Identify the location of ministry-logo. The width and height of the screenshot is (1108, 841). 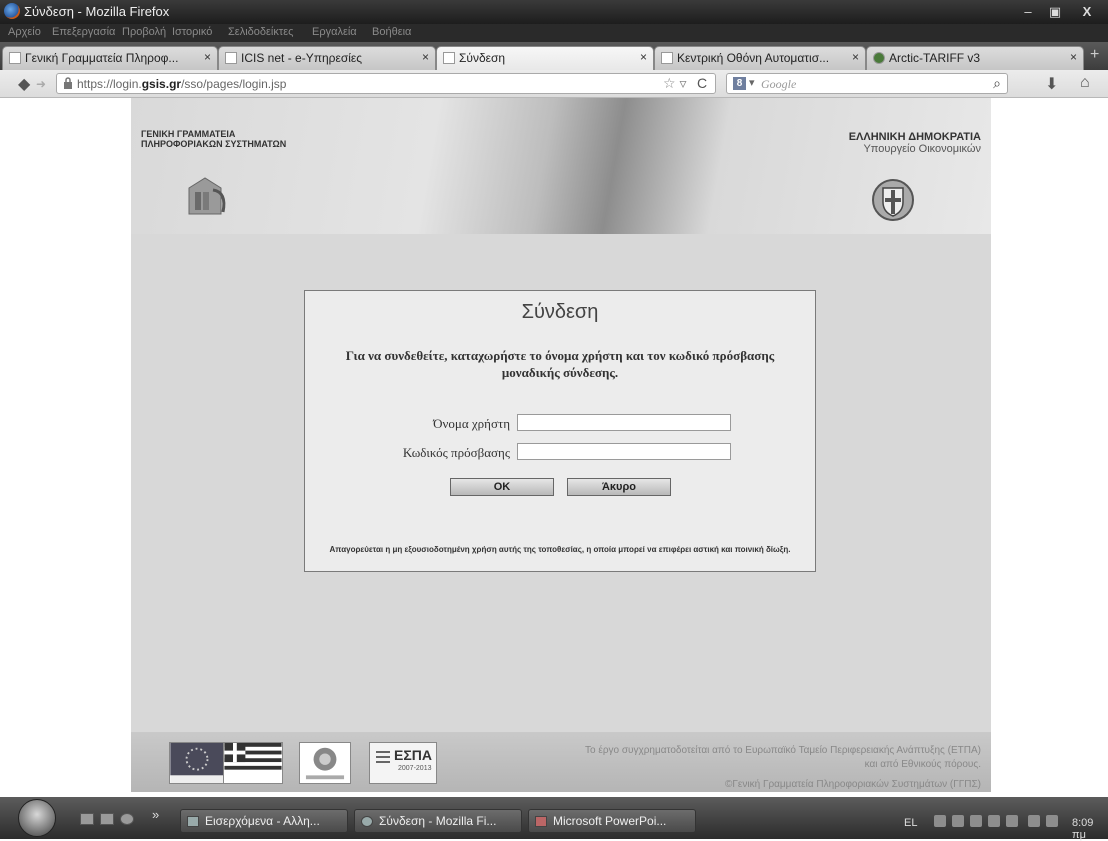
(325, 763).